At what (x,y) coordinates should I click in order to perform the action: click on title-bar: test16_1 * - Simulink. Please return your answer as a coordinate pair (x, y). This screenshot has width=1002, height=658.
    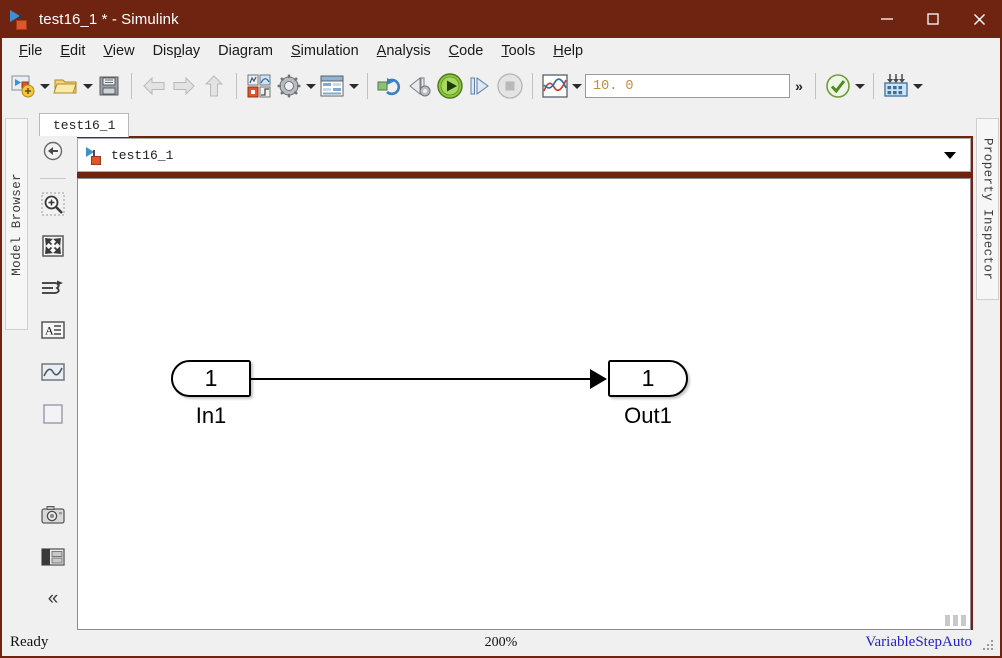
    Looking at the image, I should click on (501, 19).